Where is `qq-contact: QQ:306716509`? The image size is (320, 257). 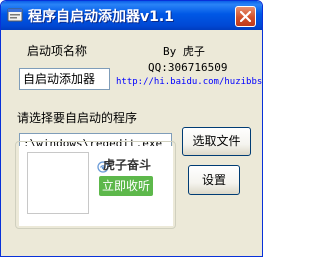
qq-contact: QQ:306716509 is located at coordinates (188, 67).